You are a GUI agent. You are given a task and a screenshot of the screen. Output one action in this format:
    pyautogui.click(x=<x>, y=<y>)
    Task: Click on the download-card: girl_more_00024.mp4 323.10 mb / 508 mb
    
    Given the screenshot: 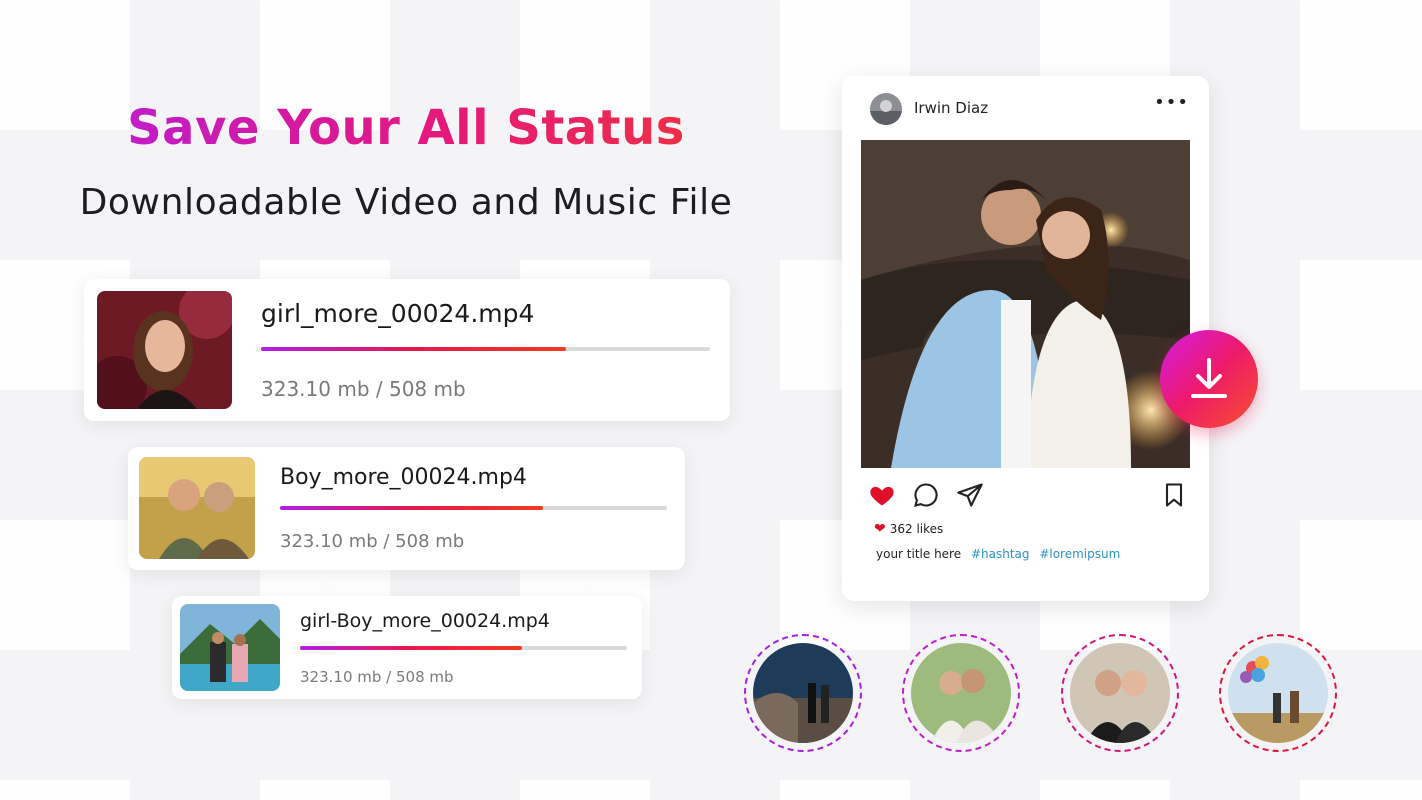 What is the action you would take?
    pyautogui.click(x=407, y=350)
    